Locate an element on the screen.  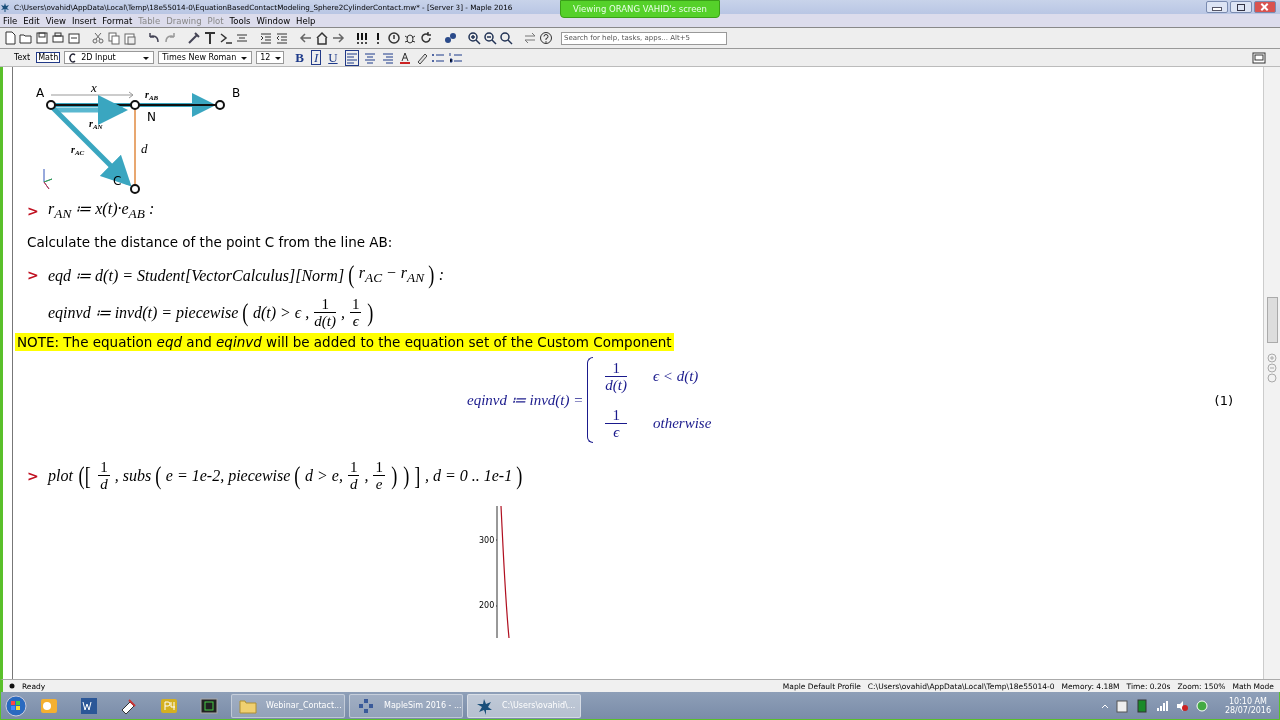
save-icon is located at coordinates (42, 38).